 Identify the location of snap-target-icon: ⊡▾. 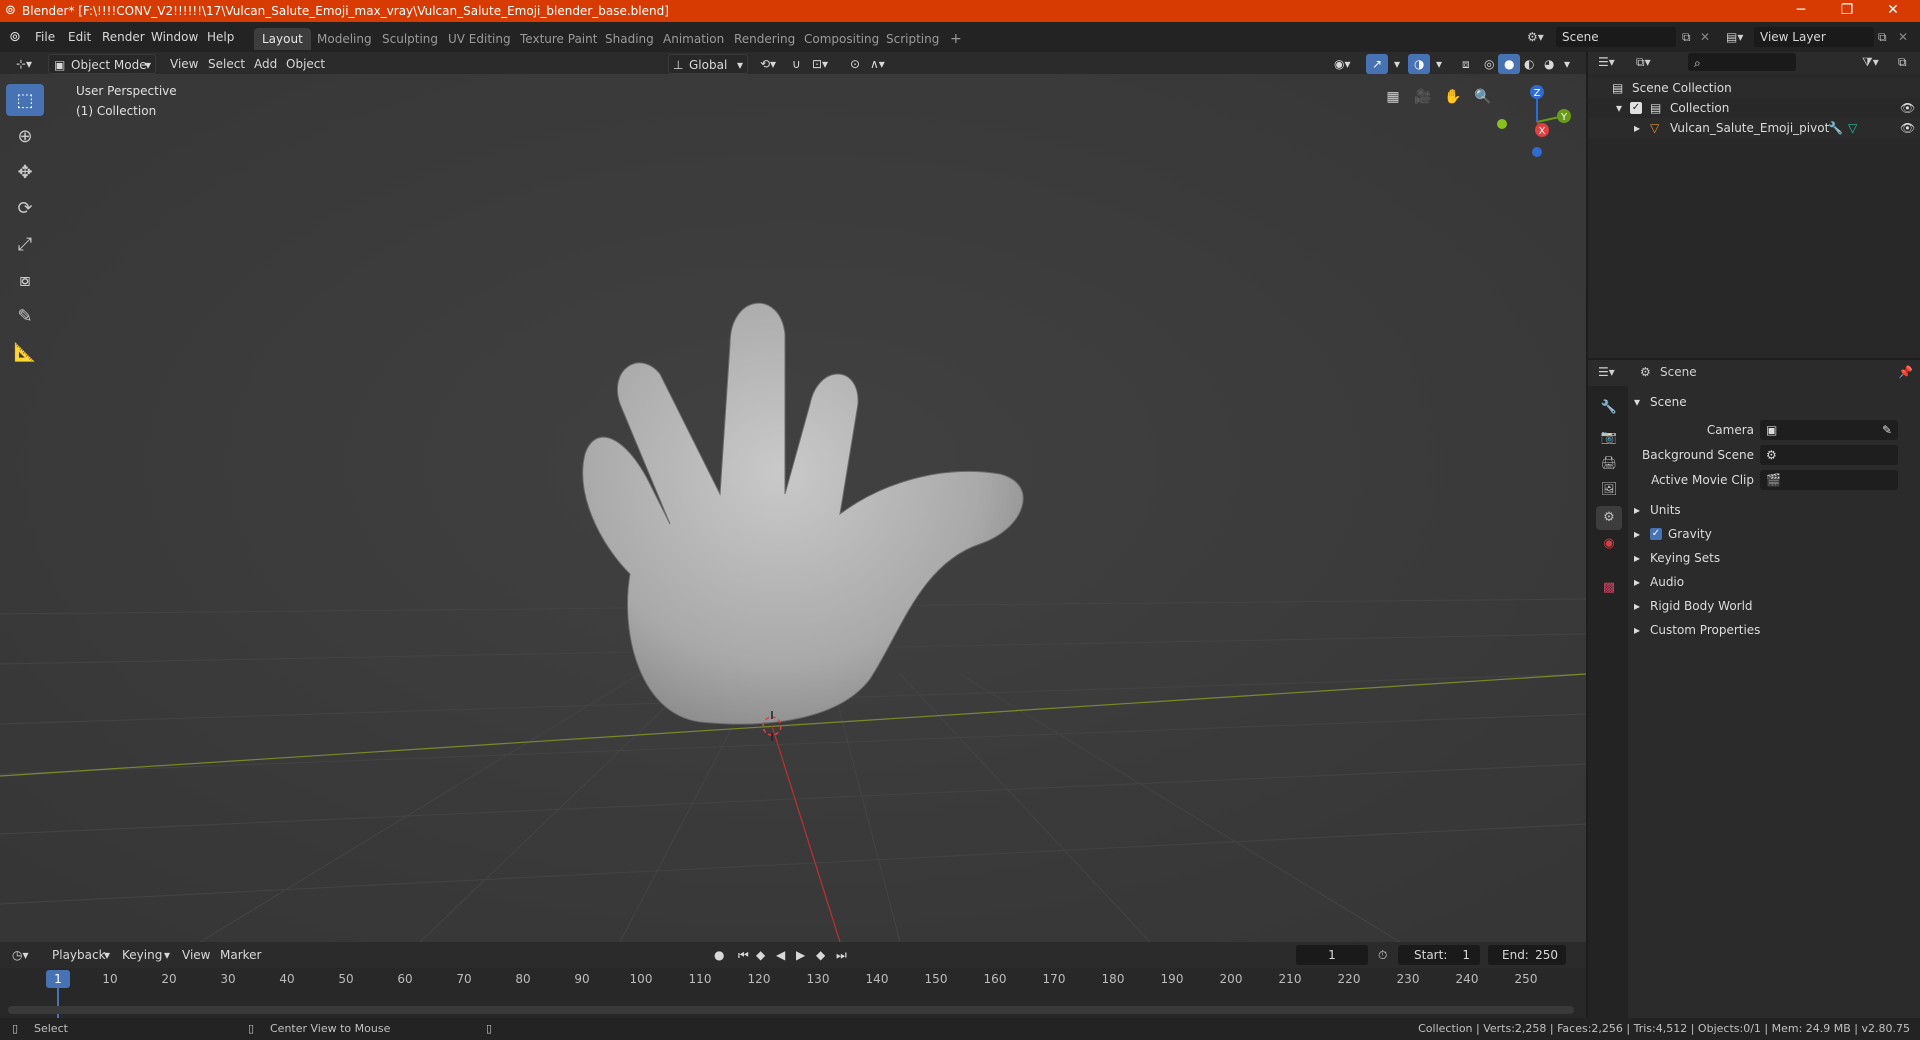
(820, 64).